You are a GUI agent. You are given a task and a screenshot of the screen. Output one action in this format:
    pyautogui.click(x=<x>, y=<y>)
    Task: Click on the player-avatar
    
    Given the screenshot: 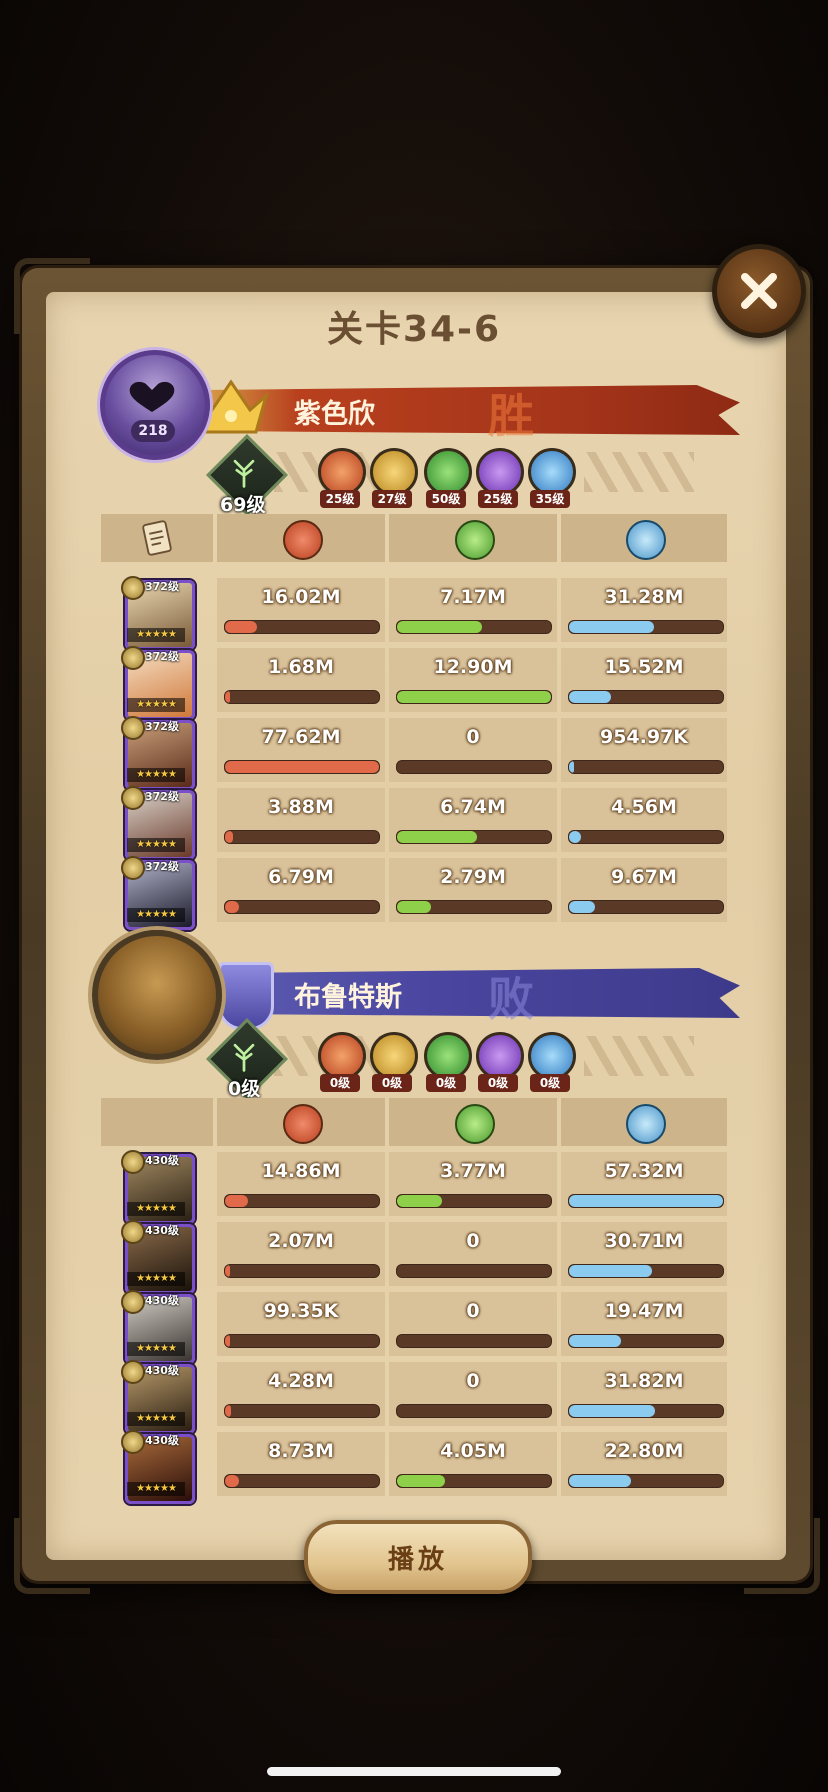 What is the action you would take?
    pyautogui.click(x=157, y=995)
    